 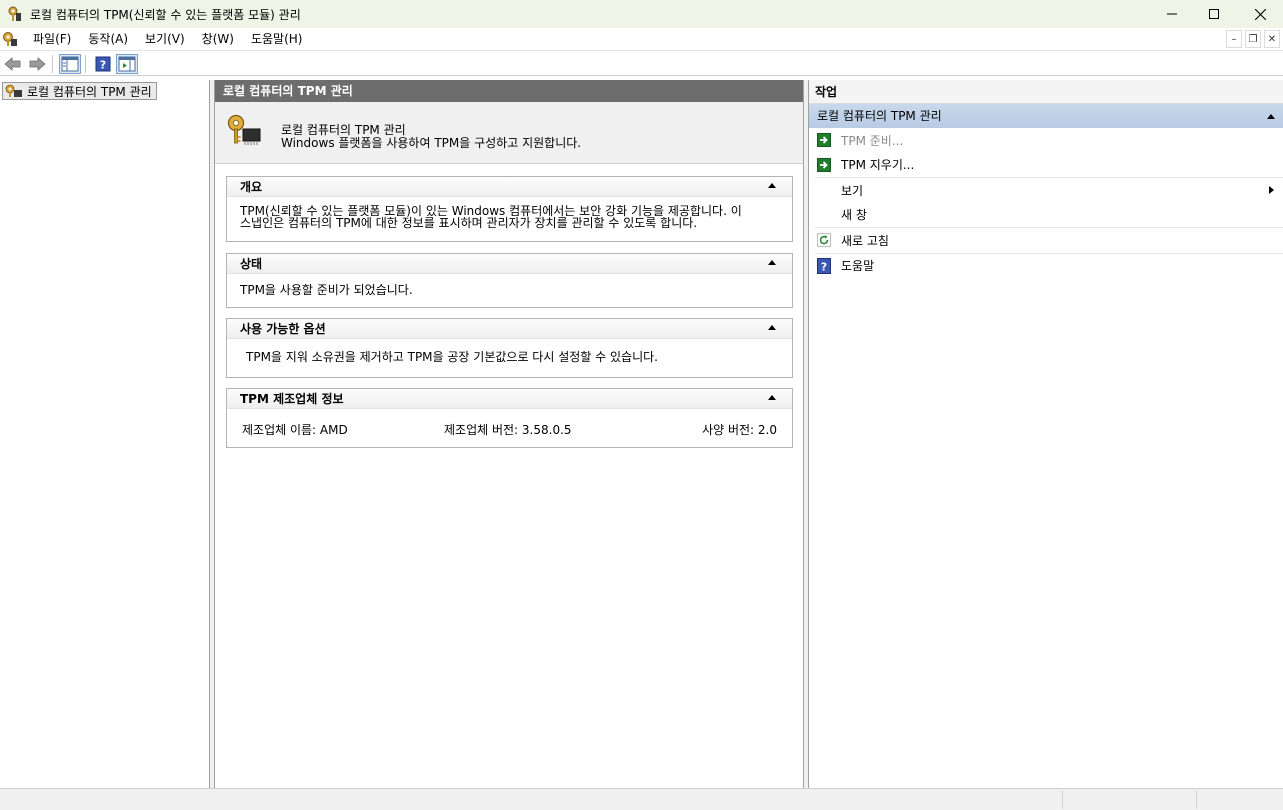 I want to click on action-view: 보기, so click(x=1046, y=190).